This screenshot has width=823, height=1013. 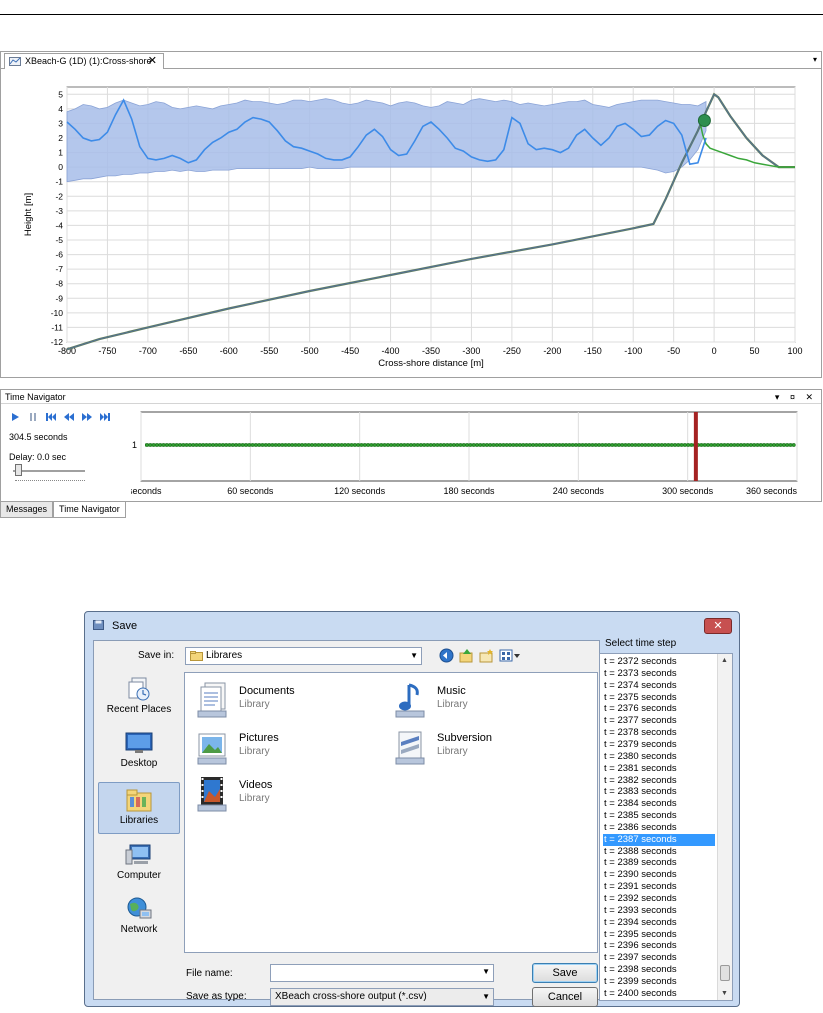 What do you see at coordinates (209, 973) in the screenshot?
I see `file-name-label: File name:` at bounding box center [209, 973].